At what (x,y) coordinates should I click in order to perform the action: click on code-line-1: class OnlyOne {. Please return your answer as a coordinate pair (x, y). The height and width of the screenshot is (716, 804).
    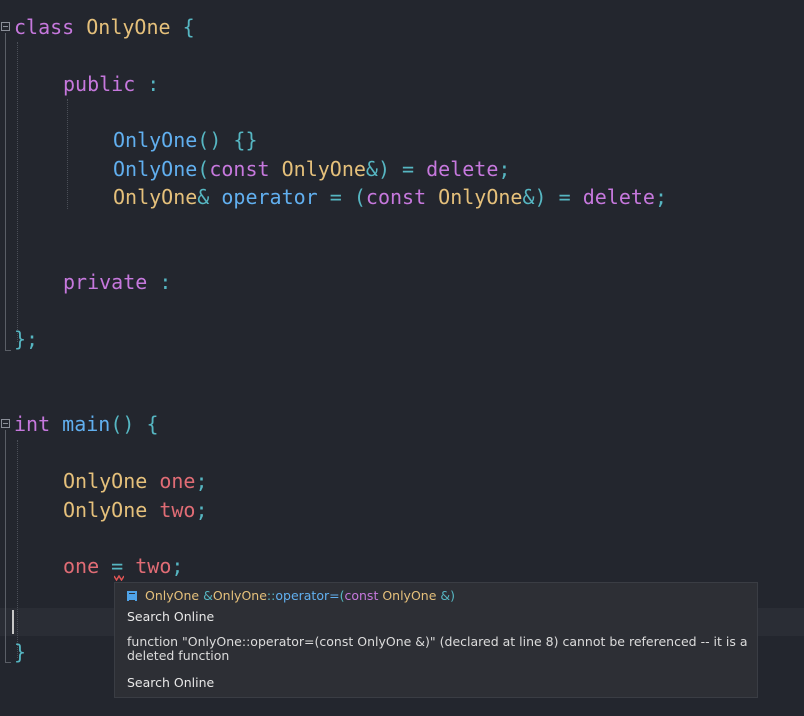
    Looking at the image, I should click on (104, 27).